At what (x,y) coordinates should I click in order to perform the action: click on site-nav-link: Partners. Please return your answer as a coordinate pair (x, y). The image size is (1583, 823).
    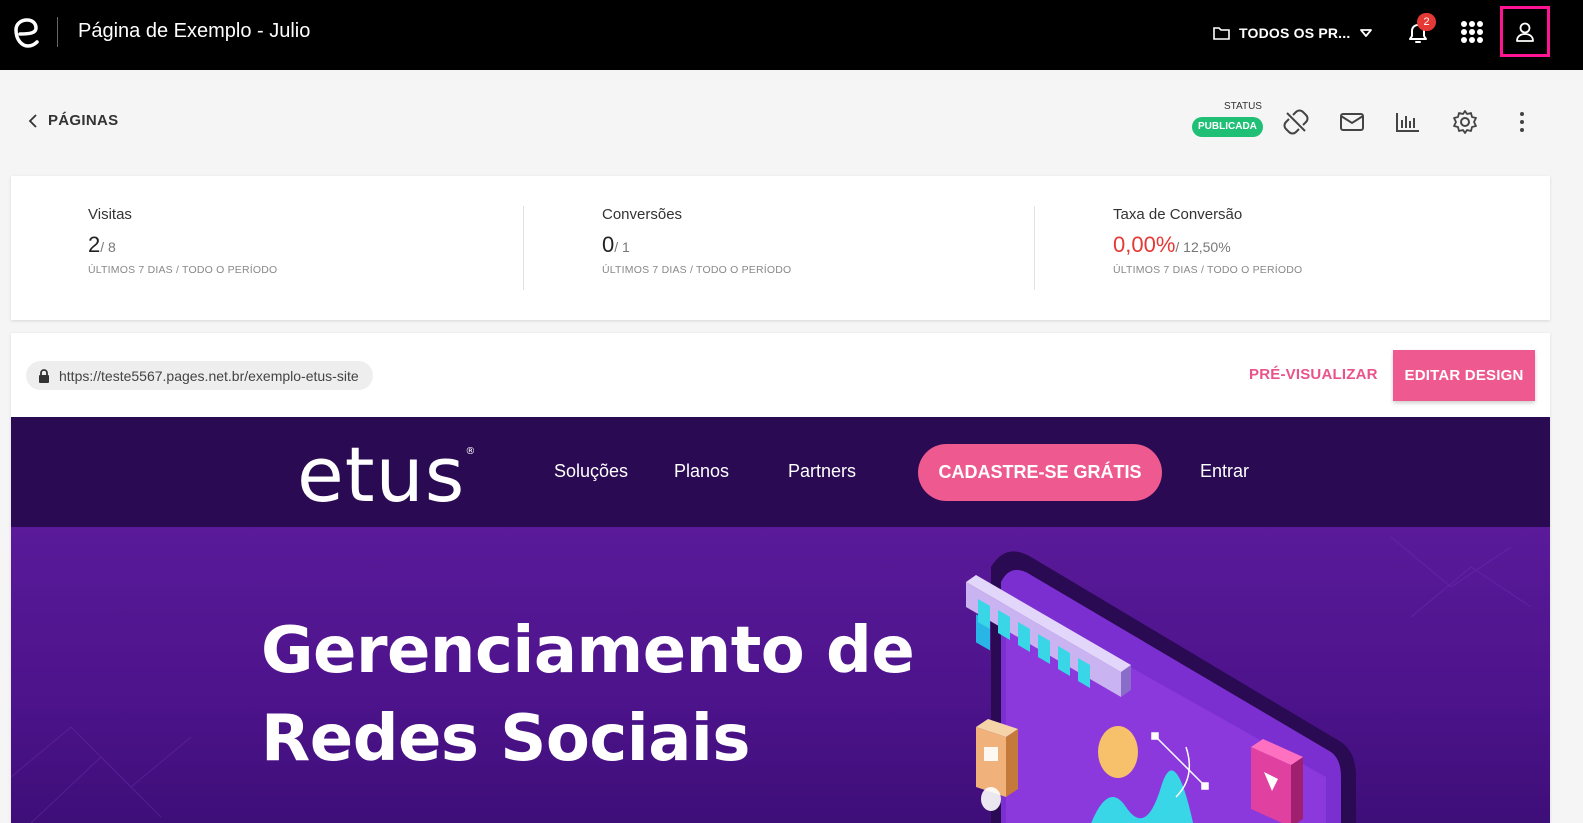
    Looking at the image, I should click on (822, 471).